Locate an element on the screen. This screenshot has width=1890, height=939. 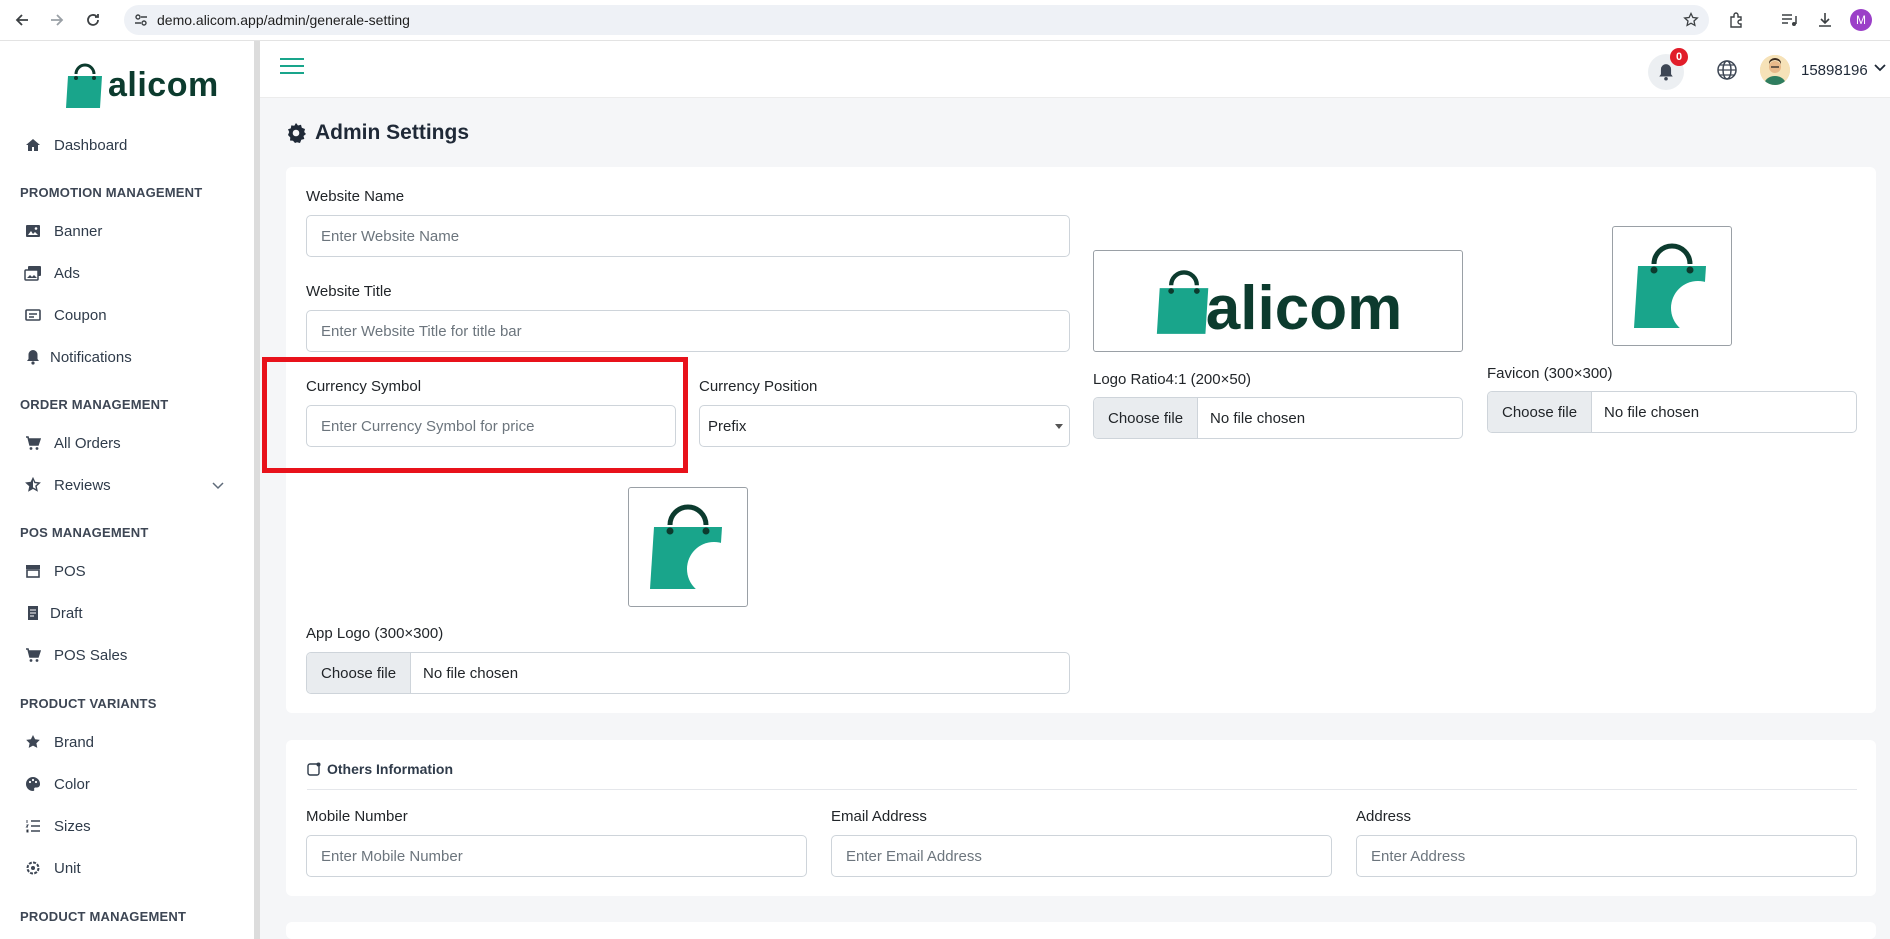
logo-label: Logo Ratio4:1 (200×50) is located at coordinates (1172, 379).